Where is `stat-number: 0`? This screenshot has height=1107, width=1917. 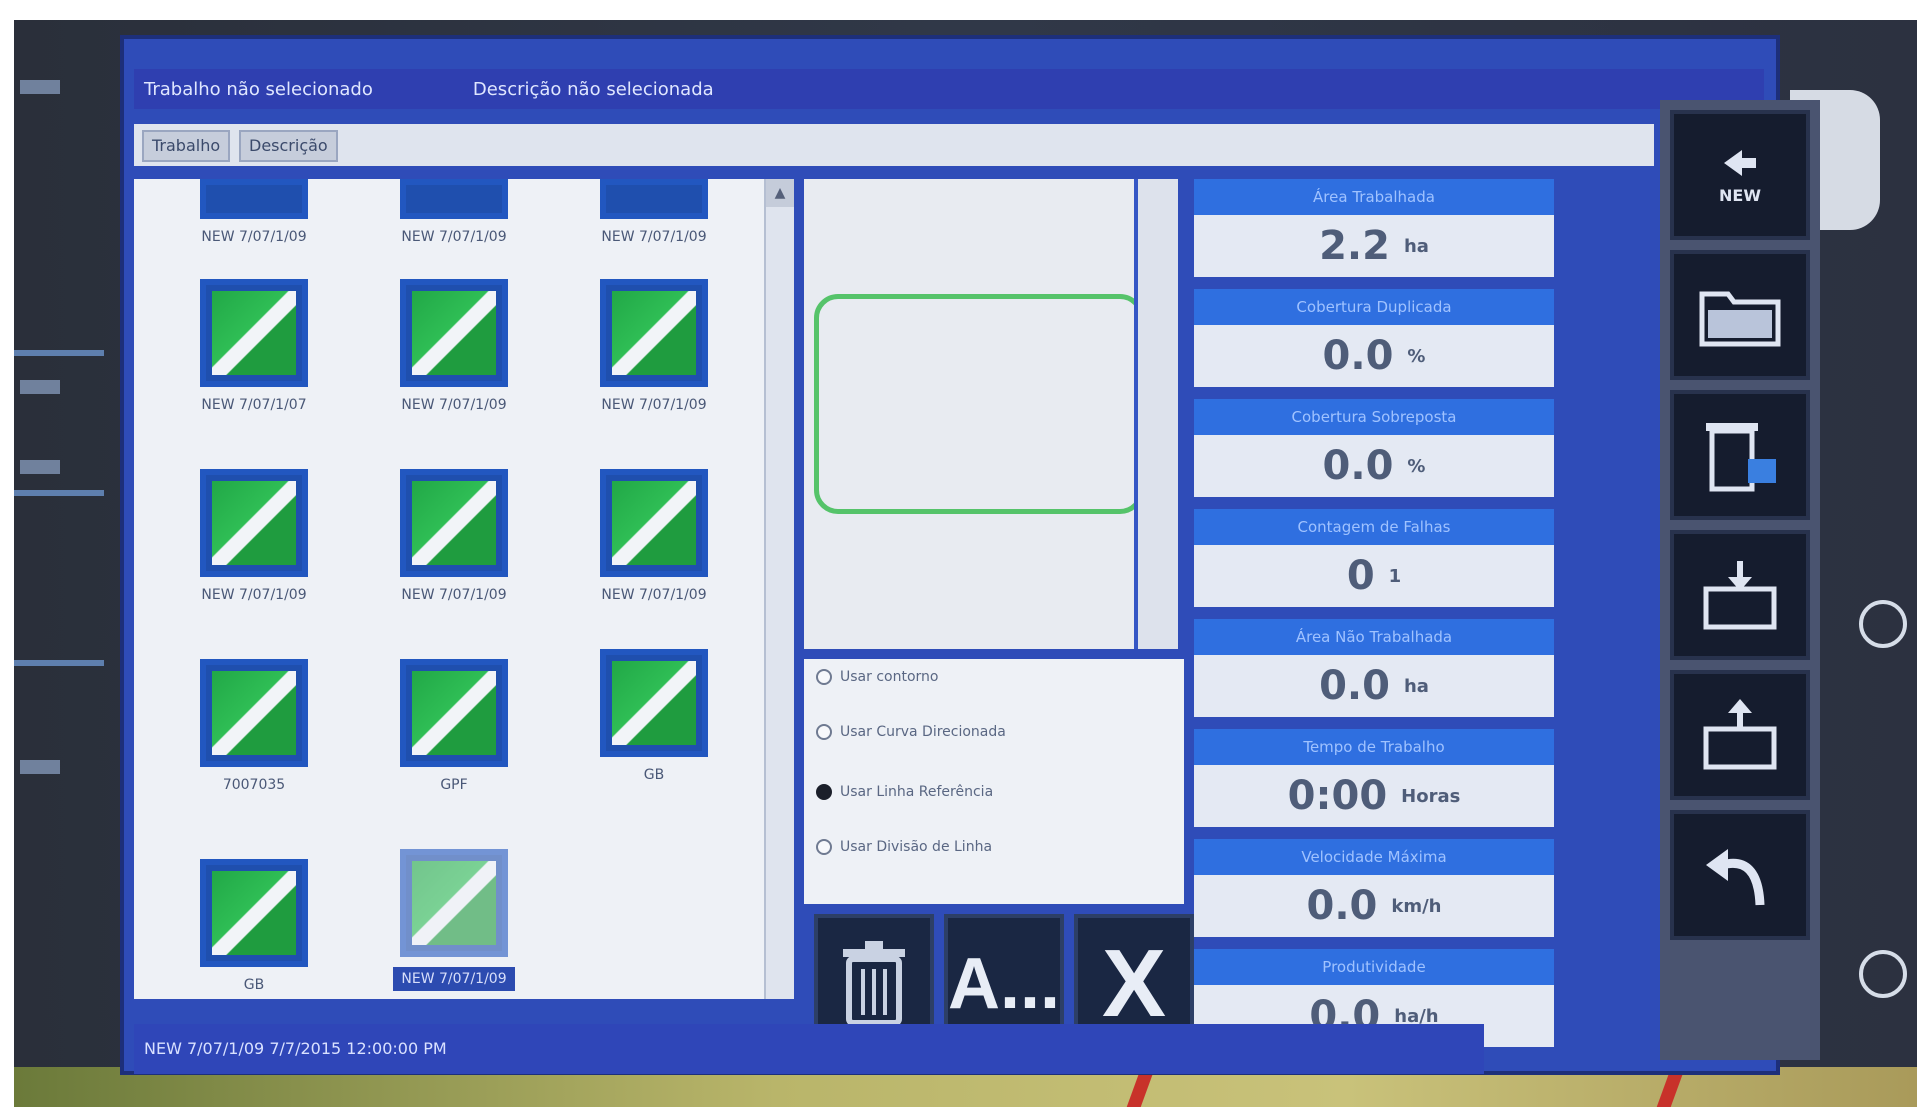 stat-number: 0 is located at coordinates (1360, 576).